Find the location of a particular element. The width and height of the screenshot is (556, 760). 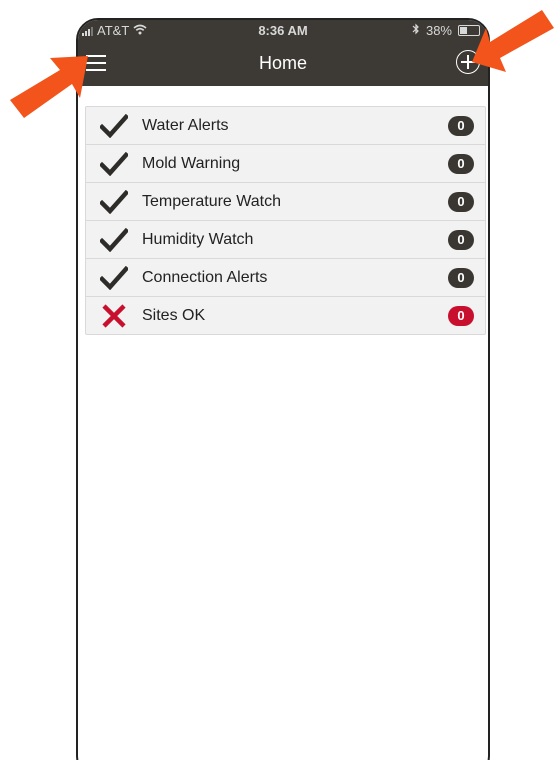

item-label: Water Alerts is located at coordinates (185, 125).